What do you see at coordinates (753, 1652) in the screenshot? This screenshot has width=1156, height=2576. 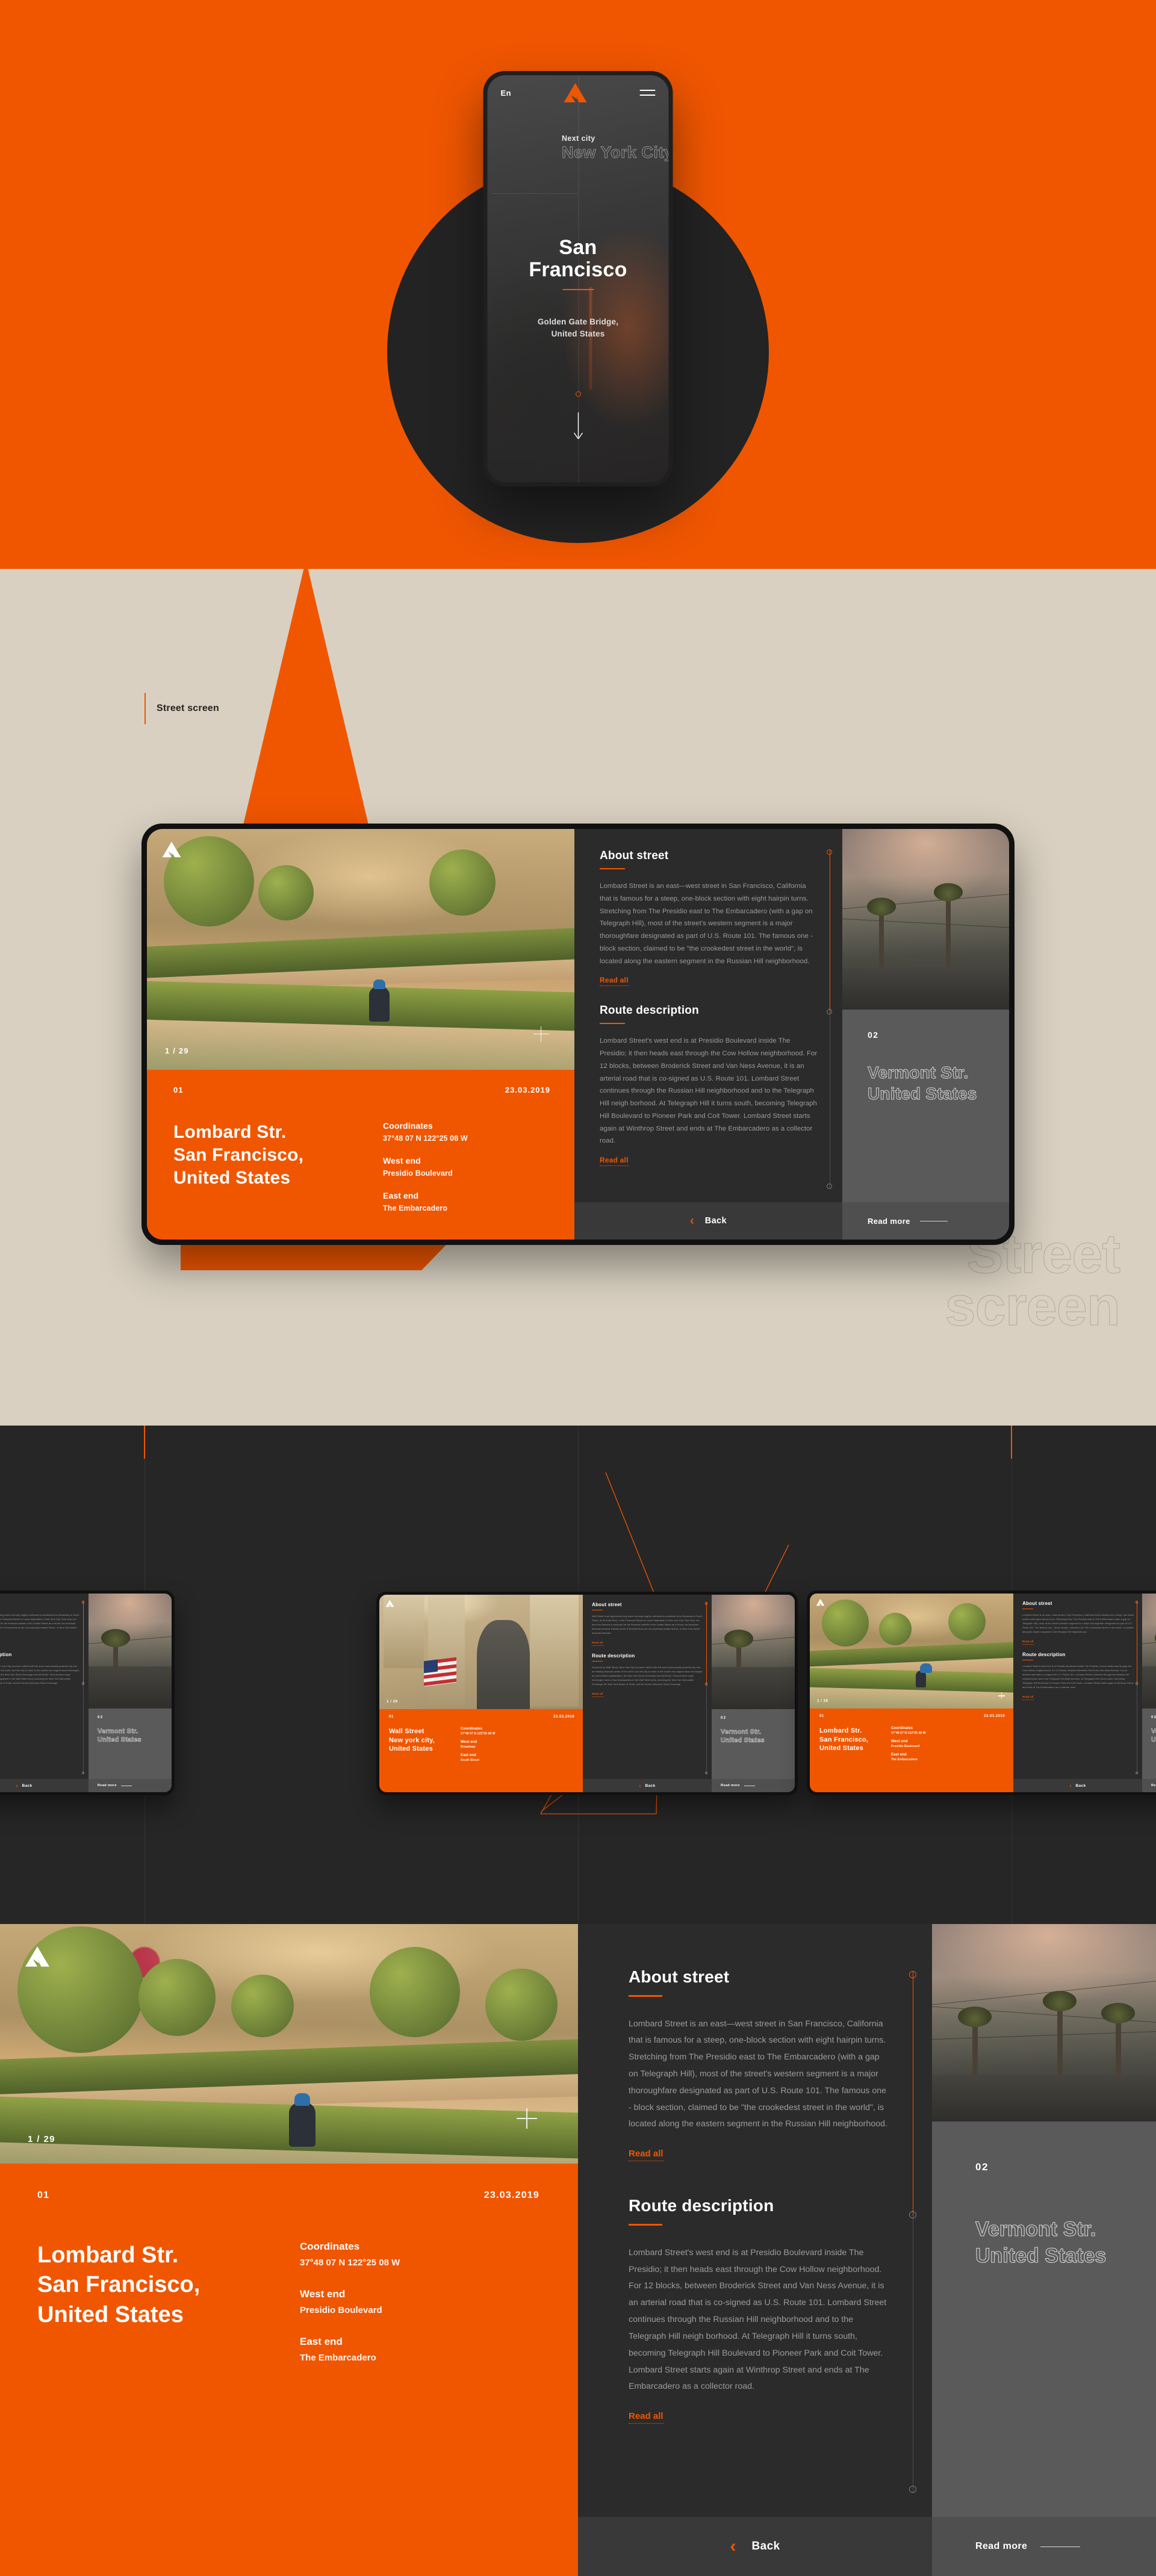 I see `vermont-street-photo` at bounding box center [753, 1652].